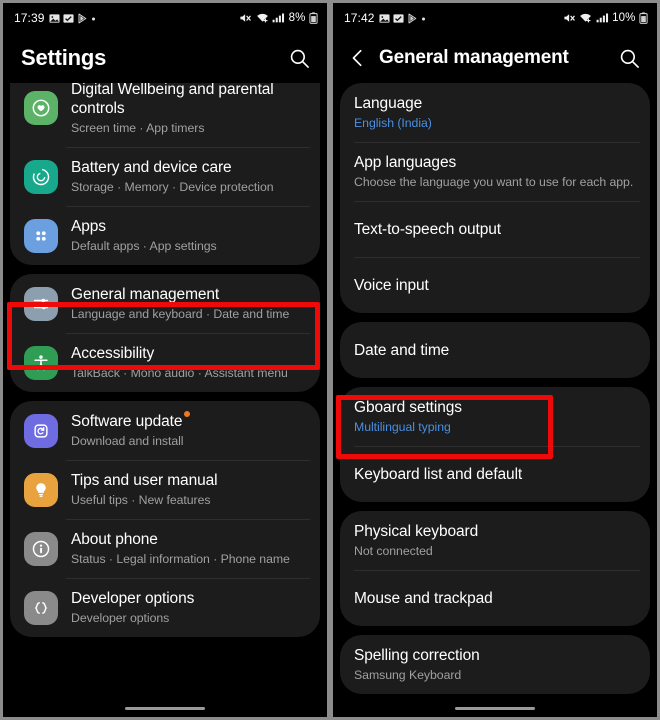 Image resolution: width=660 pixels, height=720 pixels. What do you see at coordinates (131, 421) in the screenshot?
I see `list-item-title: Software update` at bounding box center [131, 421].